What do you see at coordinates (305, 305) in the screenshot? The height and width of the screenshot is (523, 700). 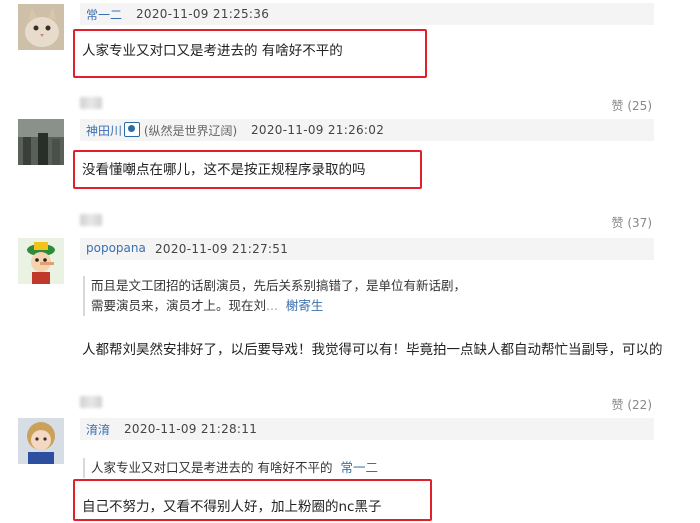 I see `quote-author: 榭寄生` at bounding box center [305, 305].